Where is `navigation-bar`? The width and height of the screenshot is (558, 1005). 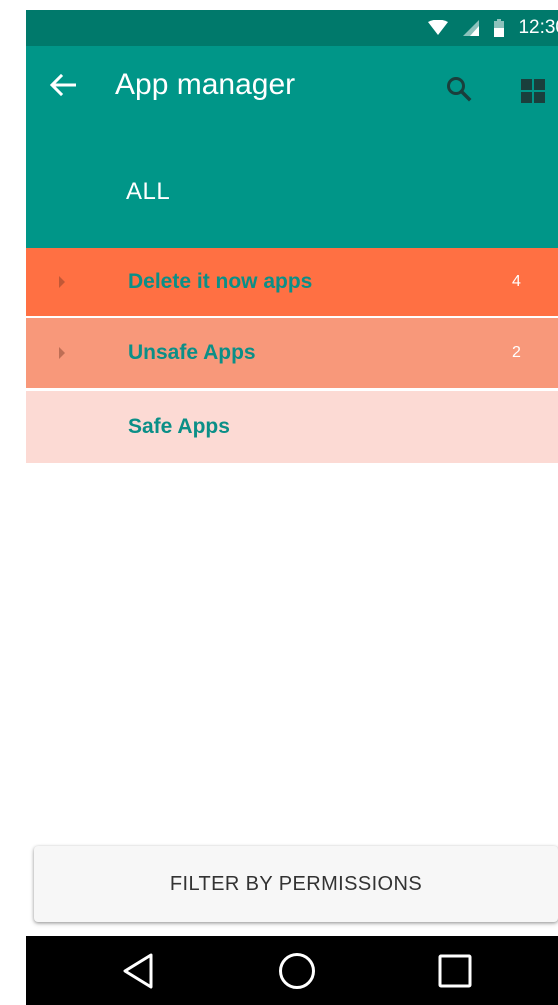 navigation-bar is located at coordinates (292, 970).